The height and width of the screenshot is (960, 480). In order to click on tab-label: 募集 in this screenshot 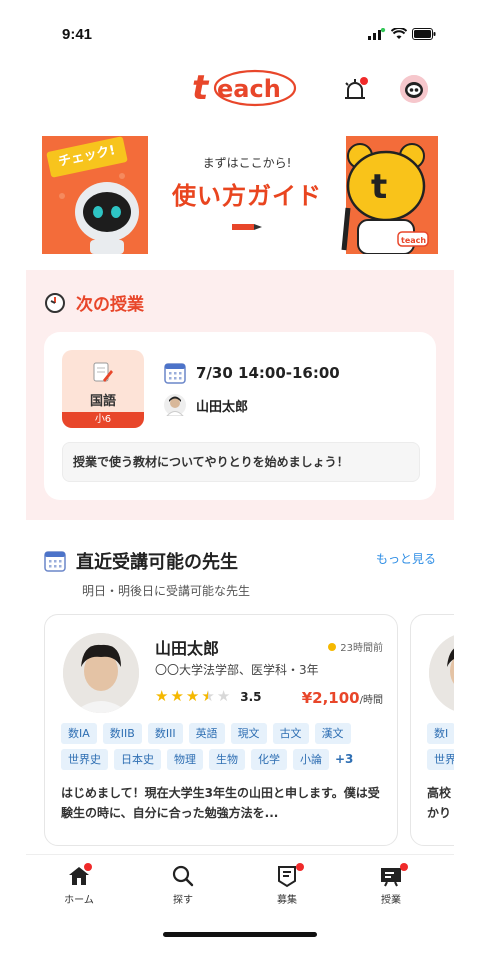, I will do `click(287, 900)`.